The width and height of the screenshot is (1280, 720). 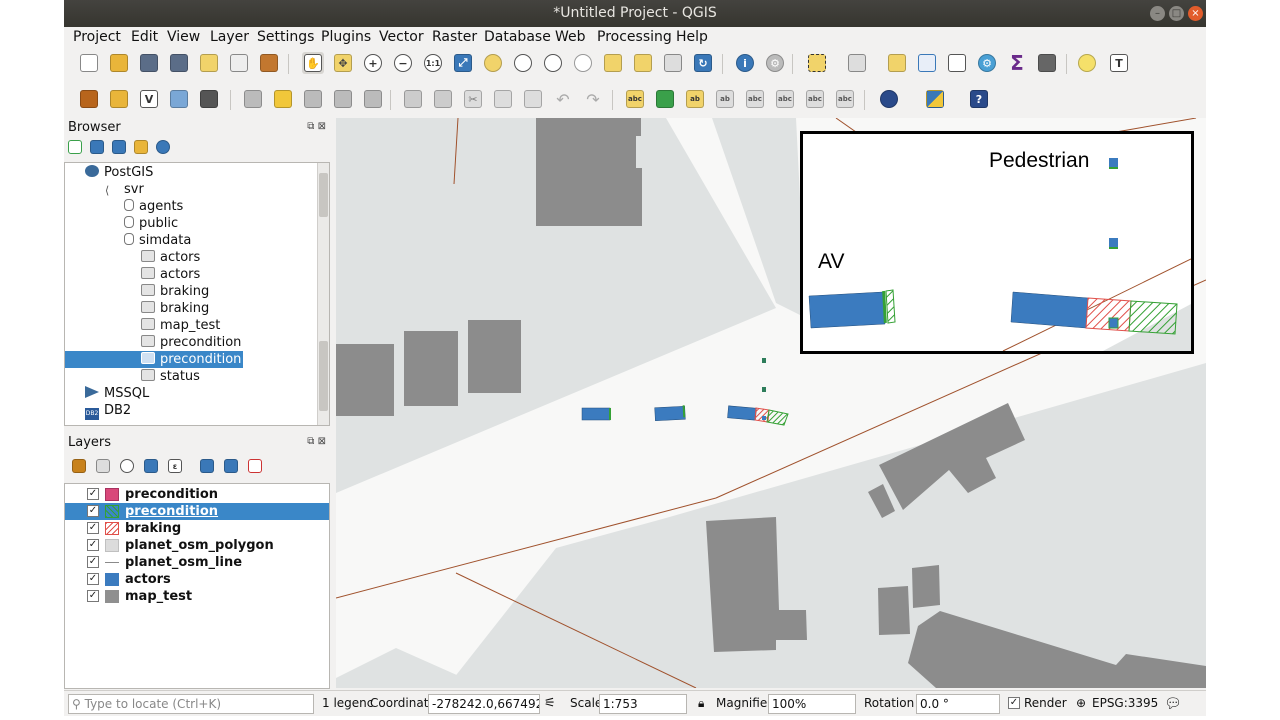 What do you see at coordinates (613, 63) in the screenshot?
I see `new-map-view-icon` at bounding box center [613, 63].